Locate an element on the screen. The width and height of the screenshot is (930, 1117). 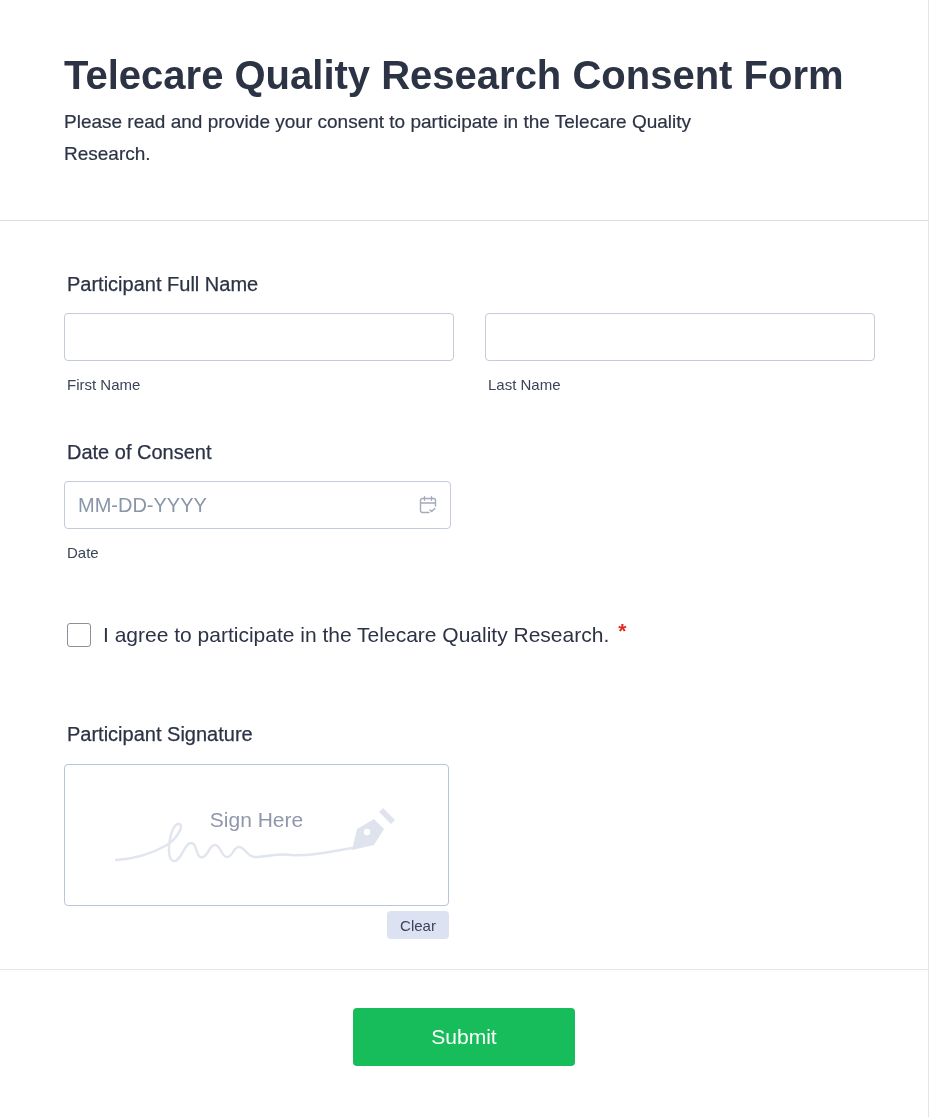
checkbox is located at coordinates (79, 635).